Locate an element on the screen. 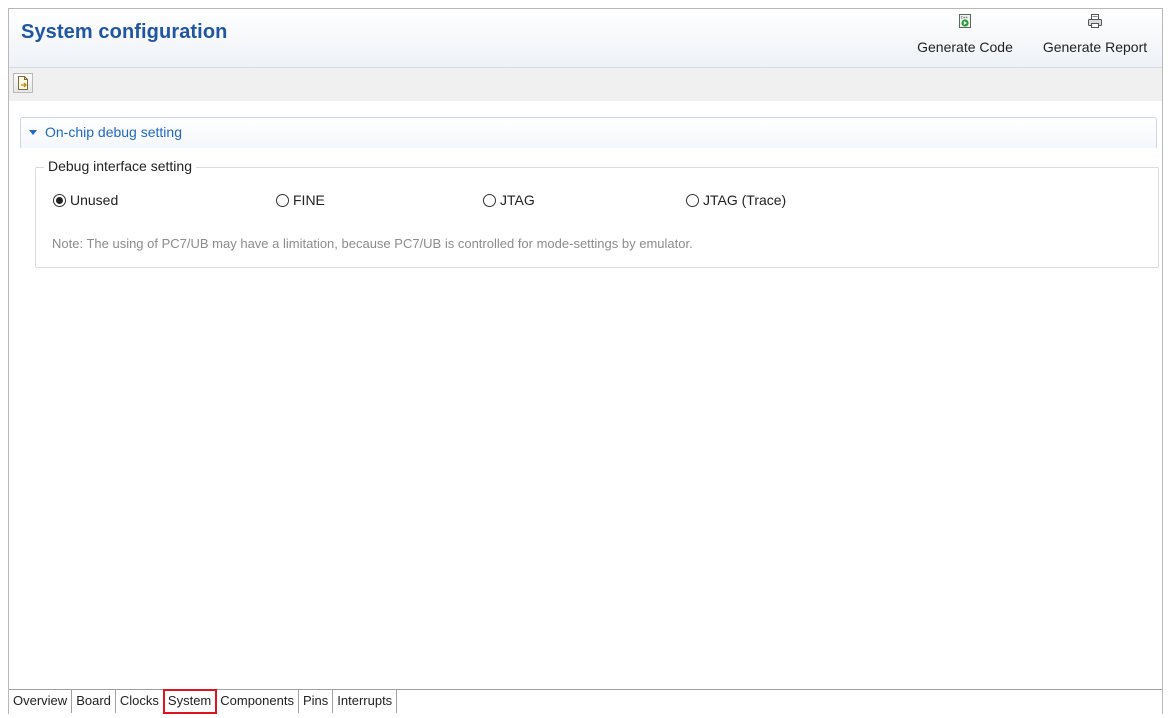 The width and height of the screenshot is (1169, 718). tab-clocks: Clocks is located at coordinates (140, 701).